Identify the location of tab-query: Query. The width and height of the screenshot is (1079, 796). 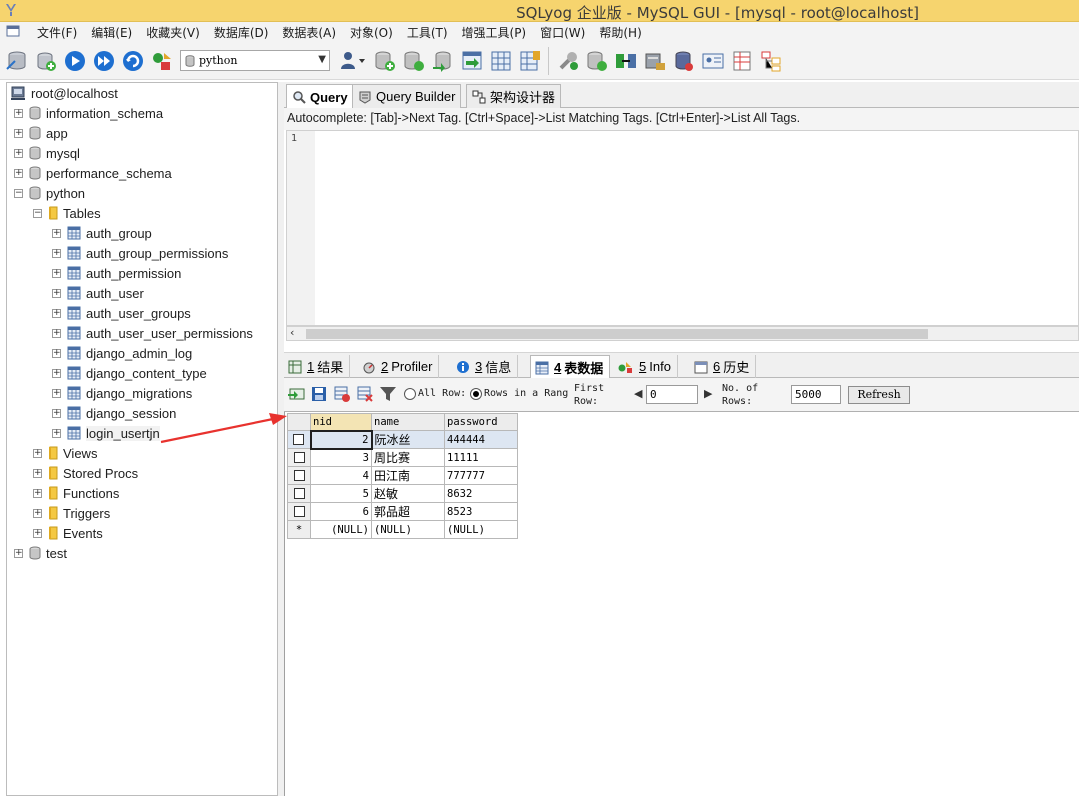
(320, 96).